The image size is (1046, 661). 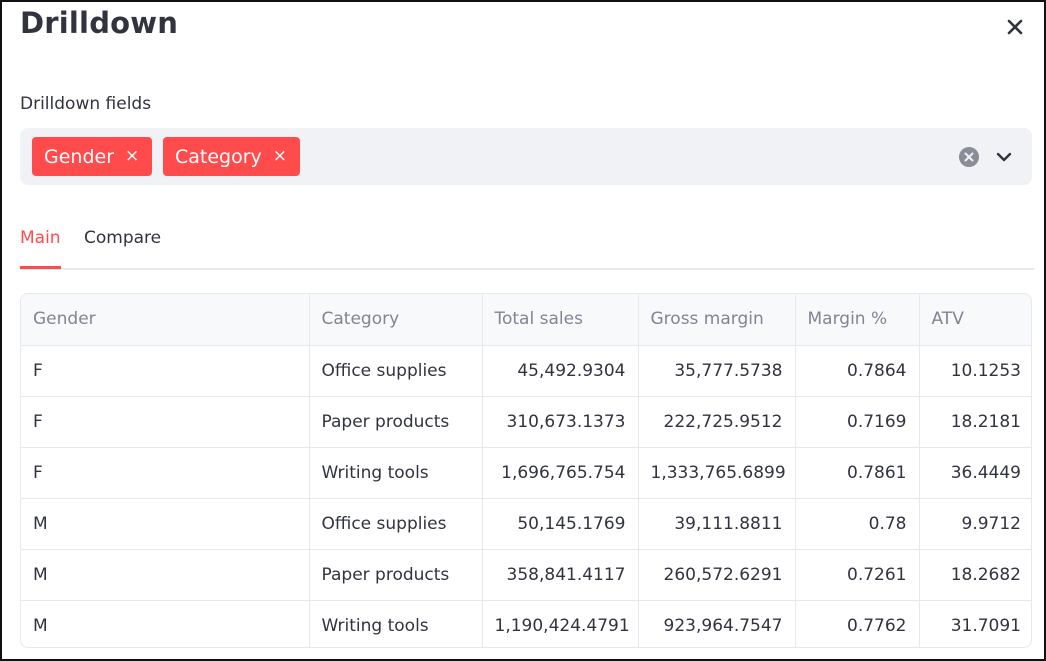 What do you see at coordinates (560, 422) in the screenshot?
I see `cell-total-sales: 310,673.1373` at bounding box center [560, 422].